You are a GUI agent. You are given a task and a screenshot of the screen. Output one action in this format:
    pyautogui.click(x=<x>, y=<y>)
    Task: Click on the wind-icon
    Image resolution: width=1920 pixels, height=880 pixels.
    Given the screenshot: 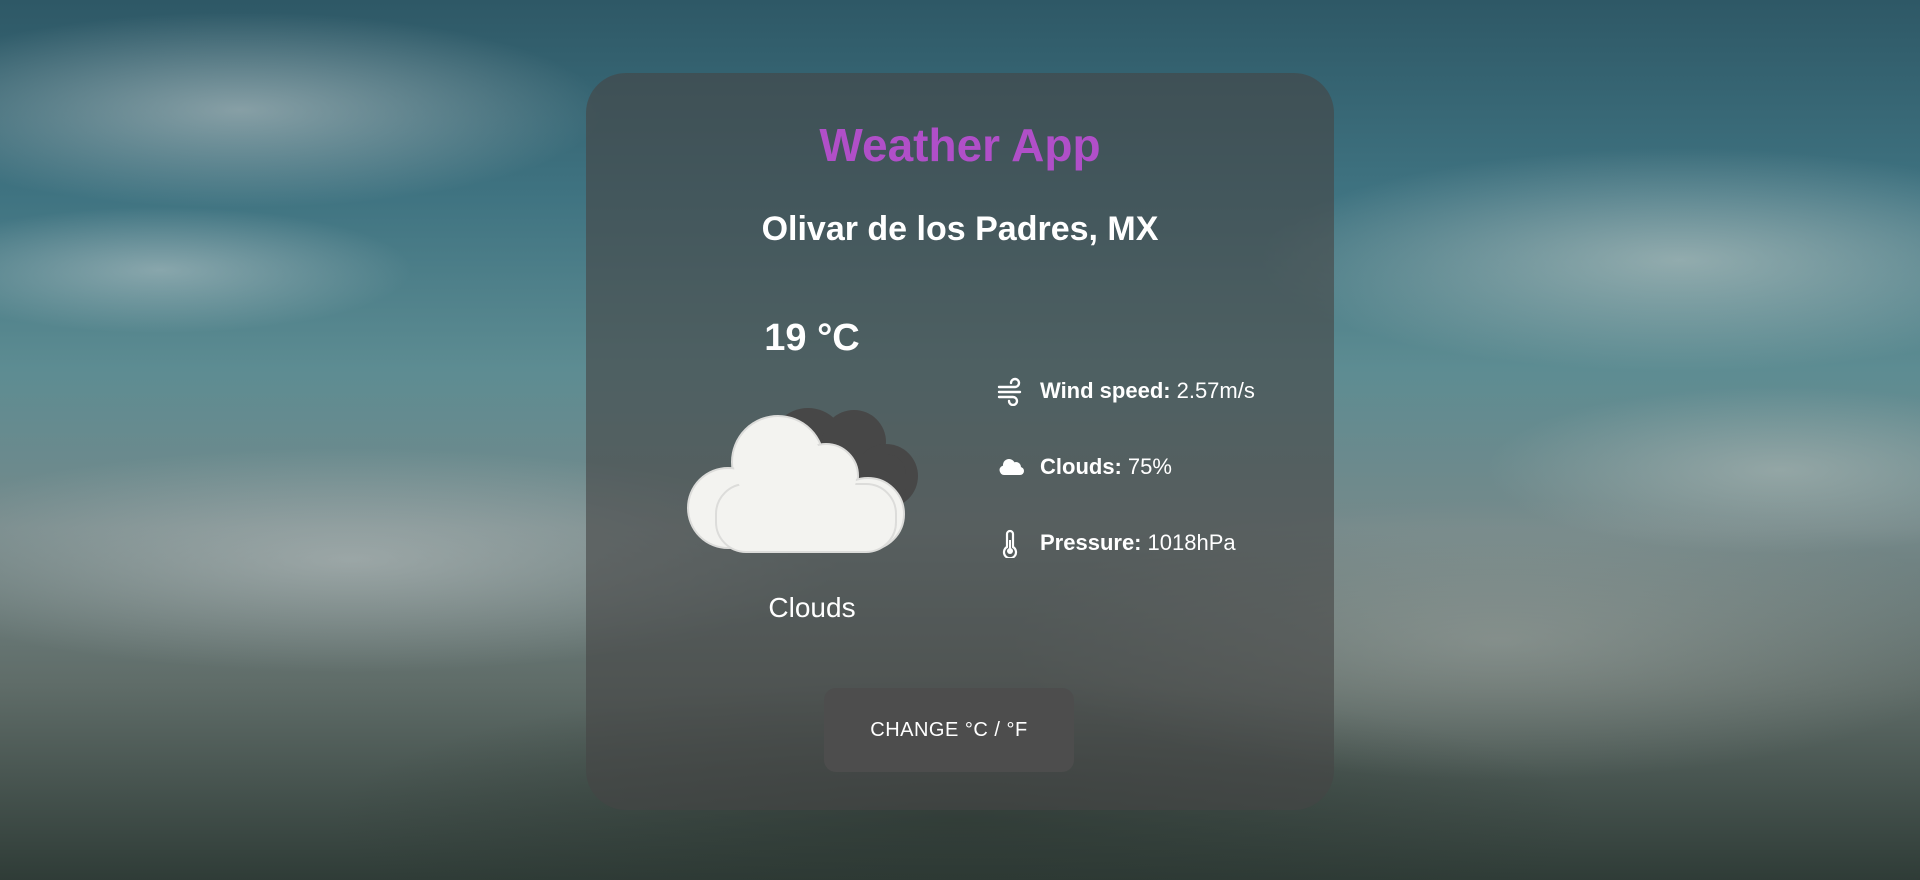 What is the action you would take?
    pyautogui.click(x=1009, y=391)
    